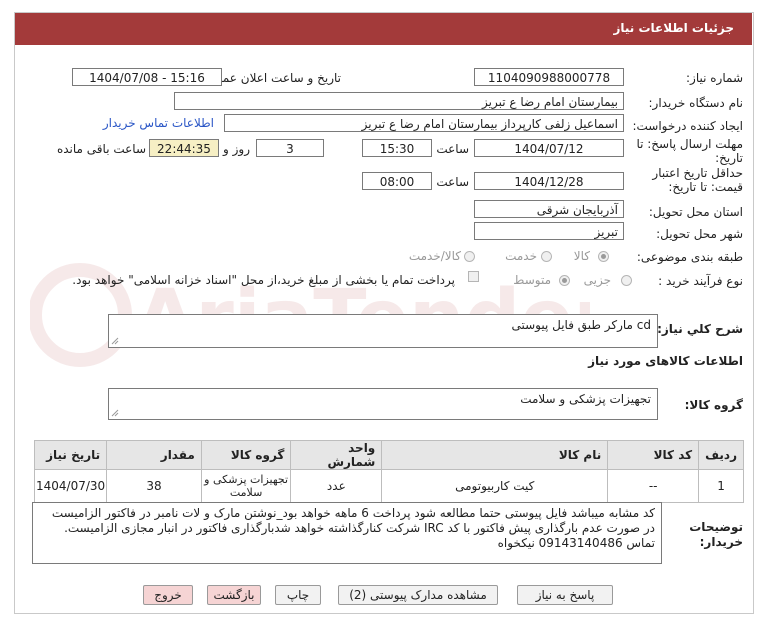 This screenshot has width=761, height=622. I want to click on deadline-label-2: تاریخ:, so click(729, 158).